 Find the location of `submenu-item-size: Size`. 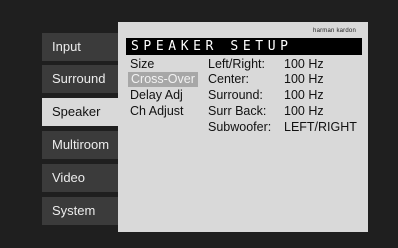

submenu-item-size: Size is located at coordinates (142, 64).